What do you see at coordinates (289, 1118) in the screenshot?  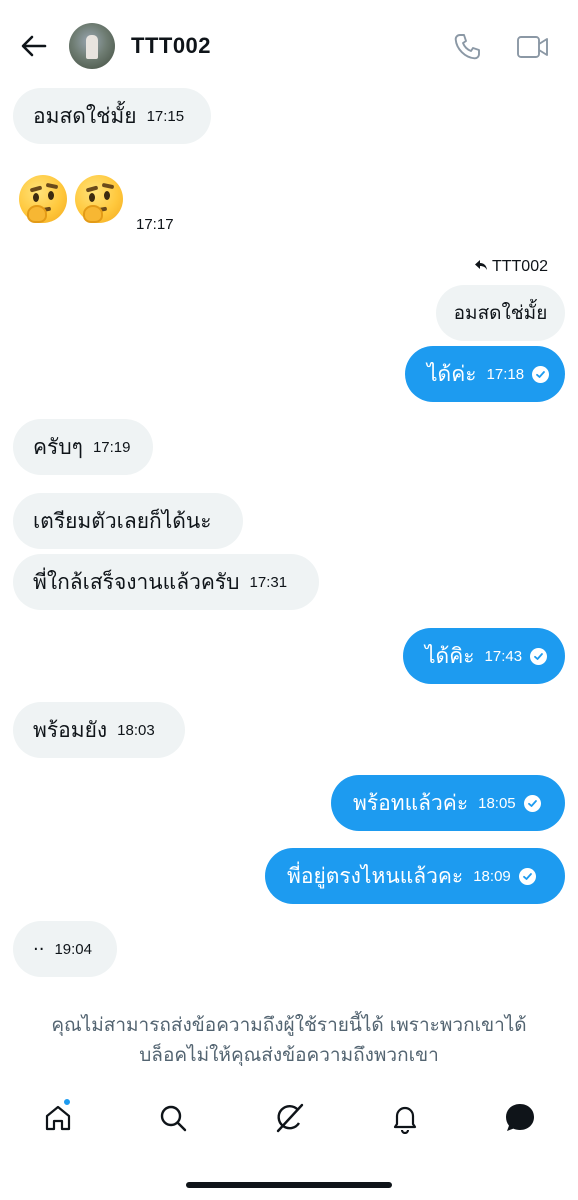 I see `grok-icon` at bounding box center [289, 1118].